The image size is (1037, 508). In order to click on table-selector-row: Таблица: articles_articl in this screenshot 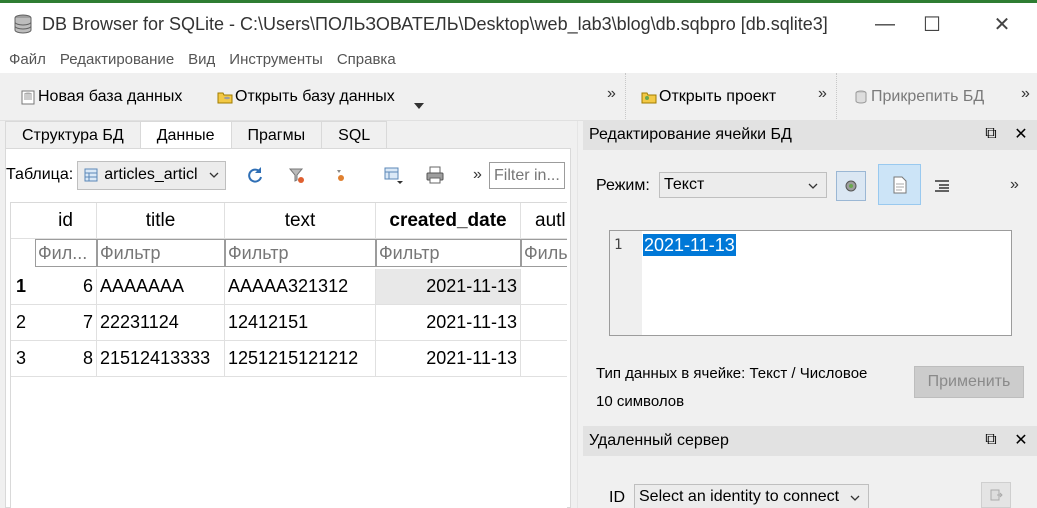, I will do `click(116, 175)`.